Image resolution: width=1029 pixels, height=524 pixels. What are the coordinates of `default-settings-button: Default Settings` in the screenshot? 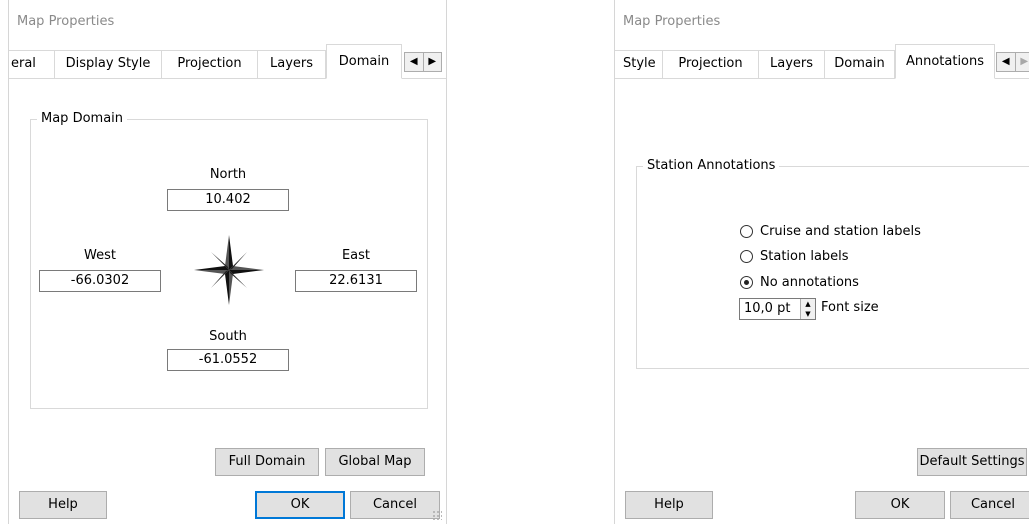 It's located at (972, 462).